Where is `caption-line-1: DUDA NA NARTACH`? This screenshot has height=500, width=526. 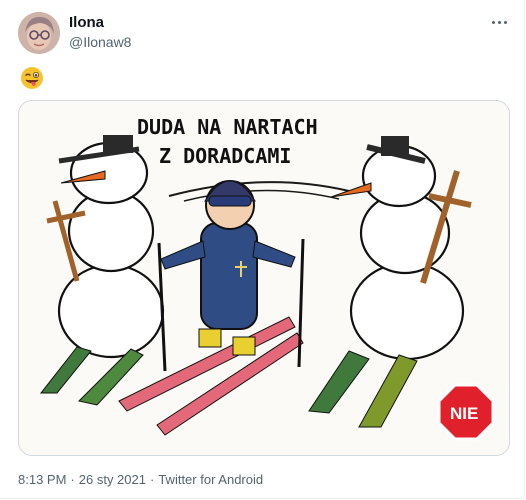 caption-line-1: DUDA NA NARTACH is located at coordinates (227, 127).